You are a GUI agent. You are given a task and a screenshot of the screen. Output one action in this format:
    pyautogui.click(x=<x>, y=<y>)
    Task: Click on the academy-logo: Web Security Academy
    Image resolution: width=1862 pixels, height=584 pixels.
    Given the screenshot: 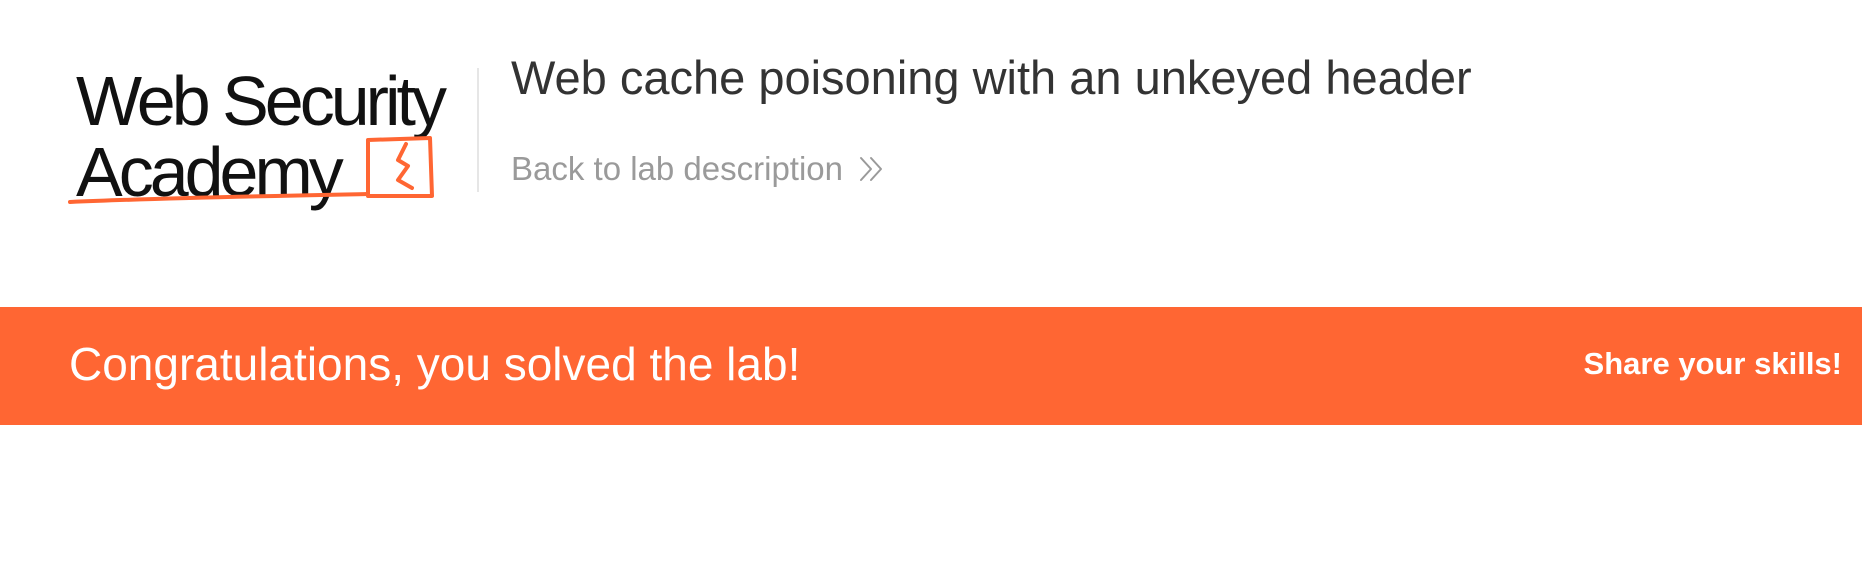 What is the action you would take?
    pyautogui.click(x=273, y=135)
    